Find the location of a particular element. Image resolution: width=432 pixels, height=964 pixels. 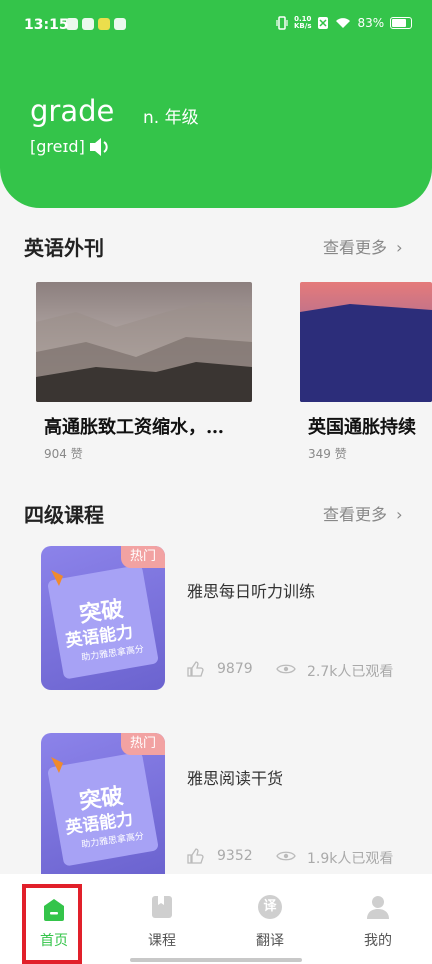

course-see-more: 查看更多 › is located at coordinates (363, 513).